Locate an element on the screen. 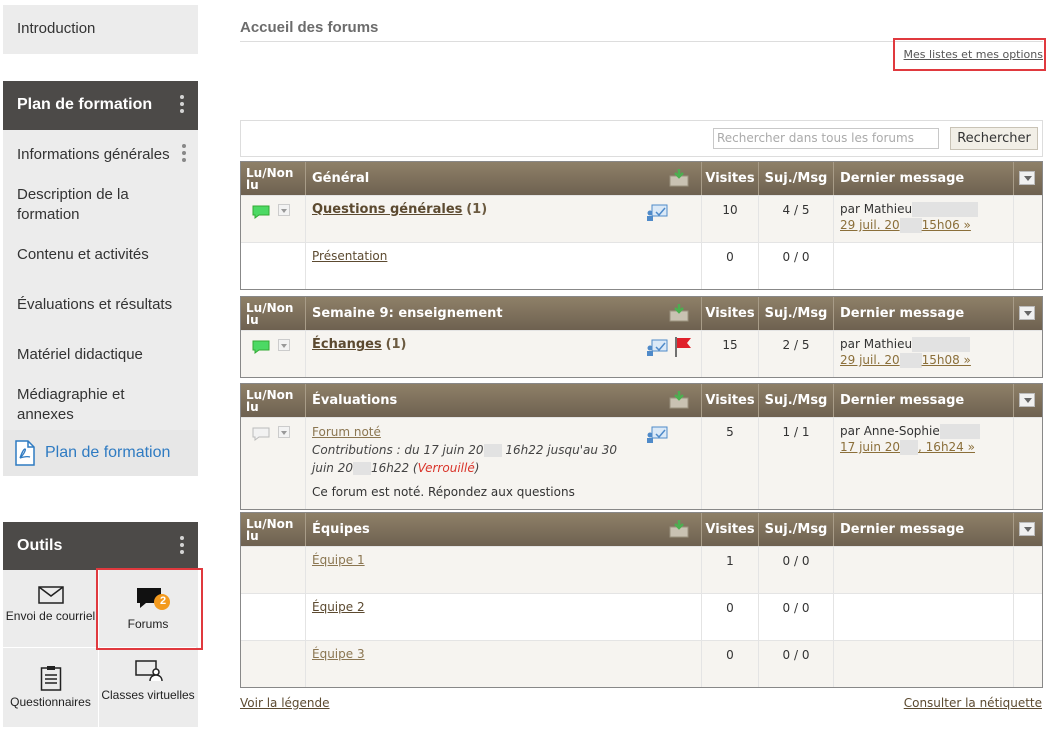 This screenshot has width=1050, height=730. search-button: Rechercher is located at coordinates (994, 138).